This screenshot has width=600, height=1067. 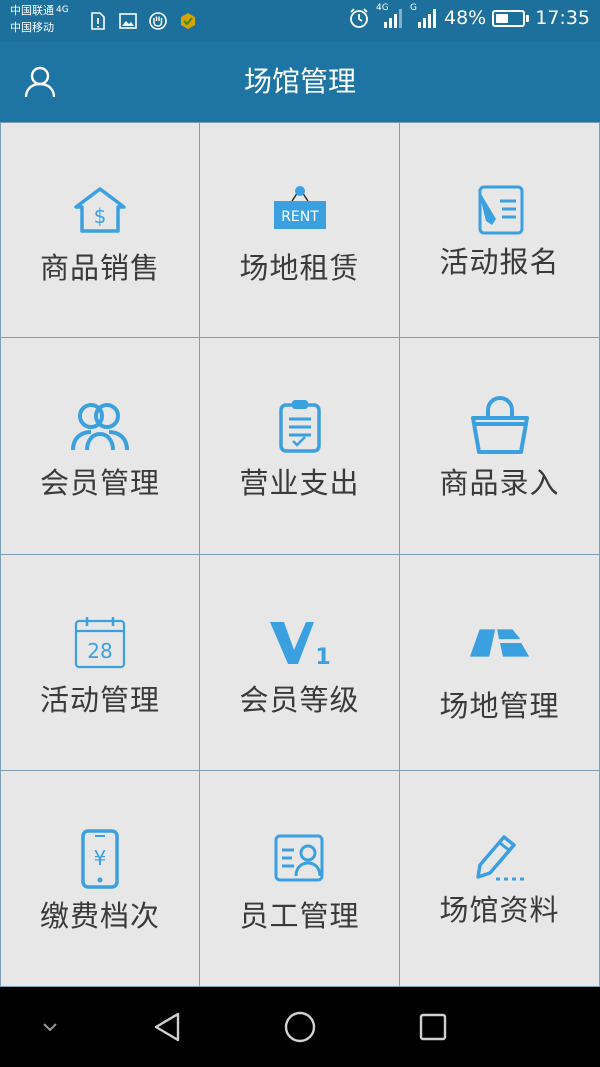 I want to click on notification-icons, so click(x=143, y=21).